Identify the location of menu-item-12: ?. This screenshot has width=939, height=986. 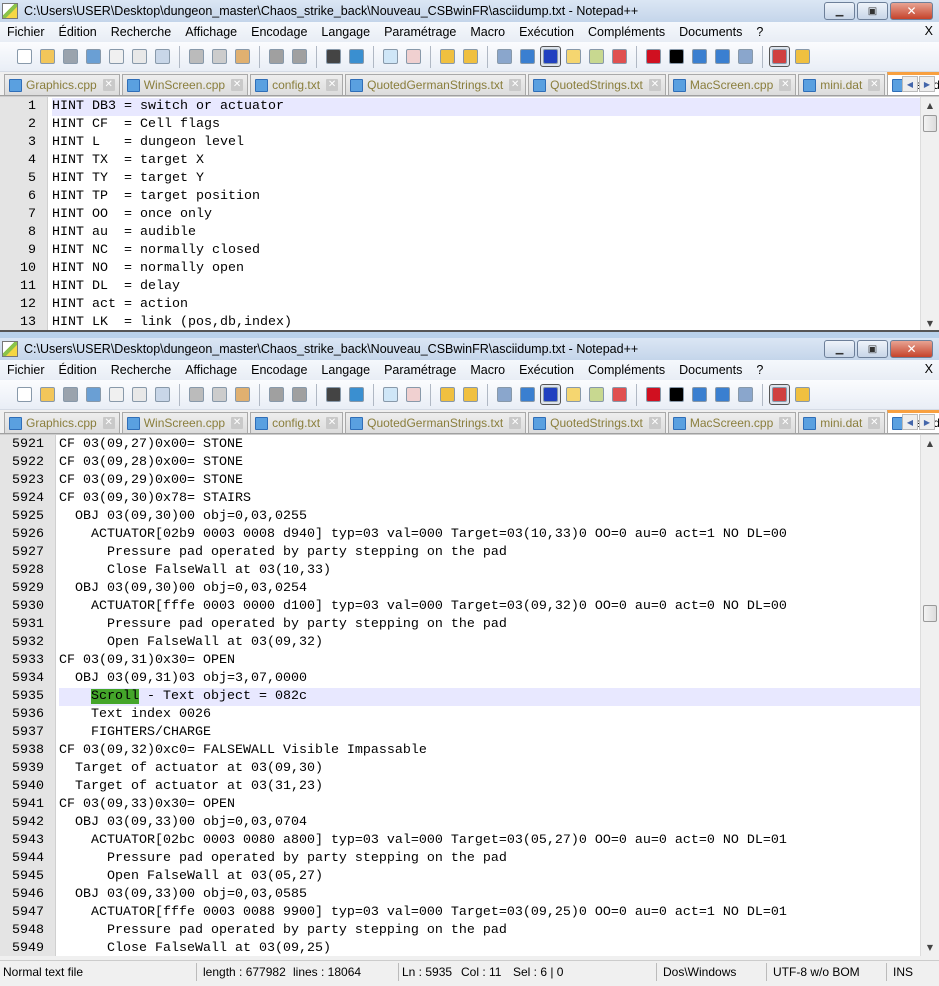
(759, 370).